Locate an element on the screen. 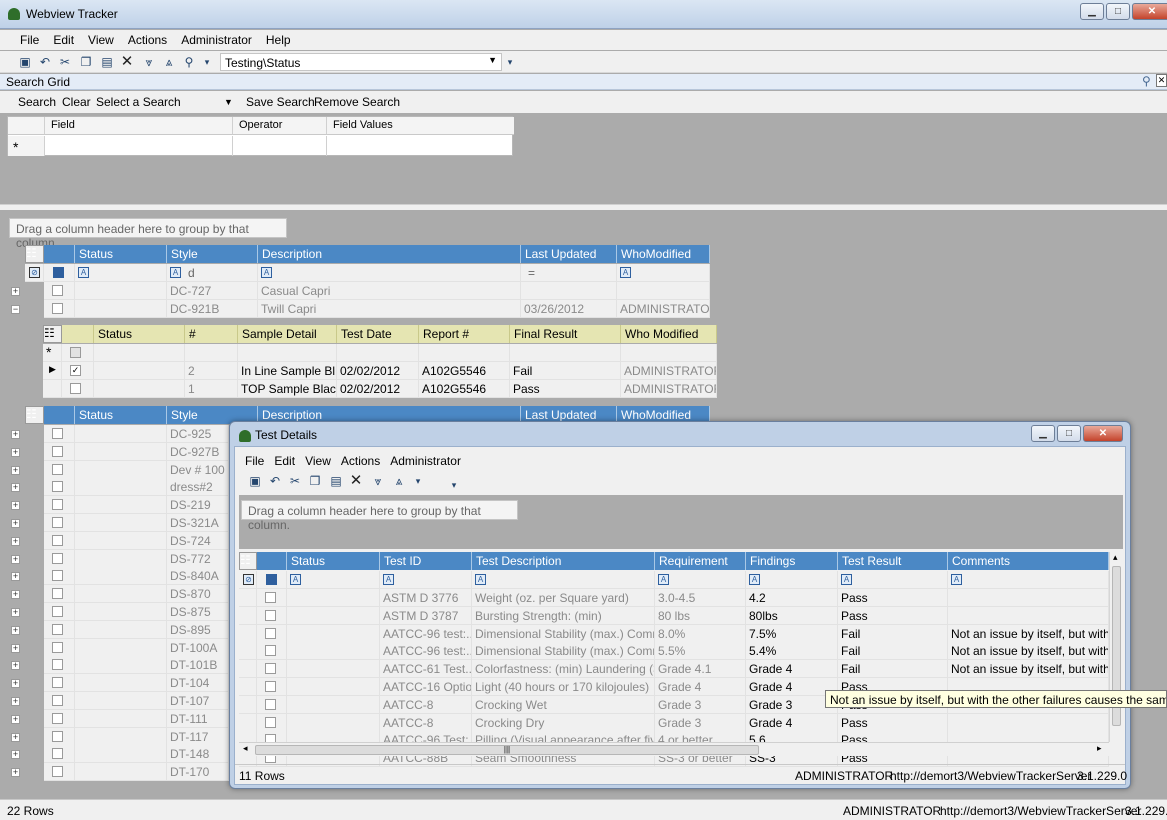  menu-edit: Edit is located at coordinates (63, 38).